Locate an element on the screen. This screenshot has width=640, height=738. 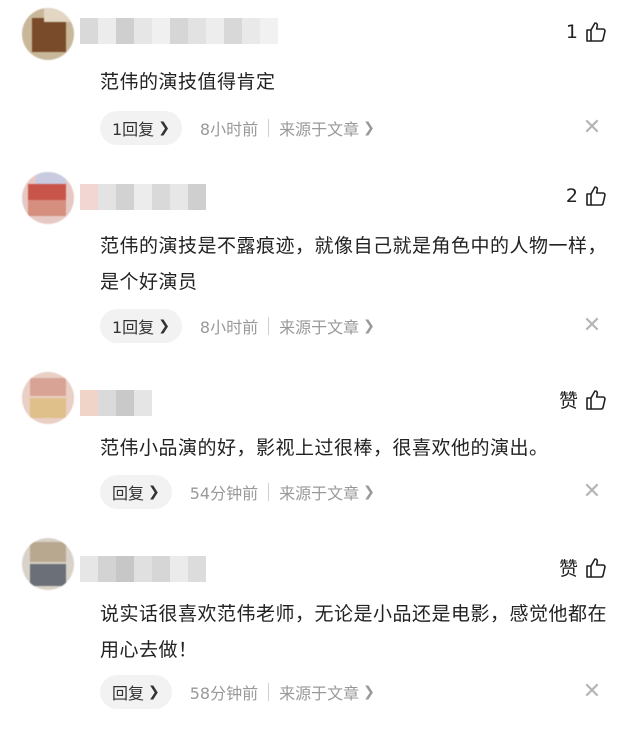
like-count: 2 is located at coordinates (571, 196).